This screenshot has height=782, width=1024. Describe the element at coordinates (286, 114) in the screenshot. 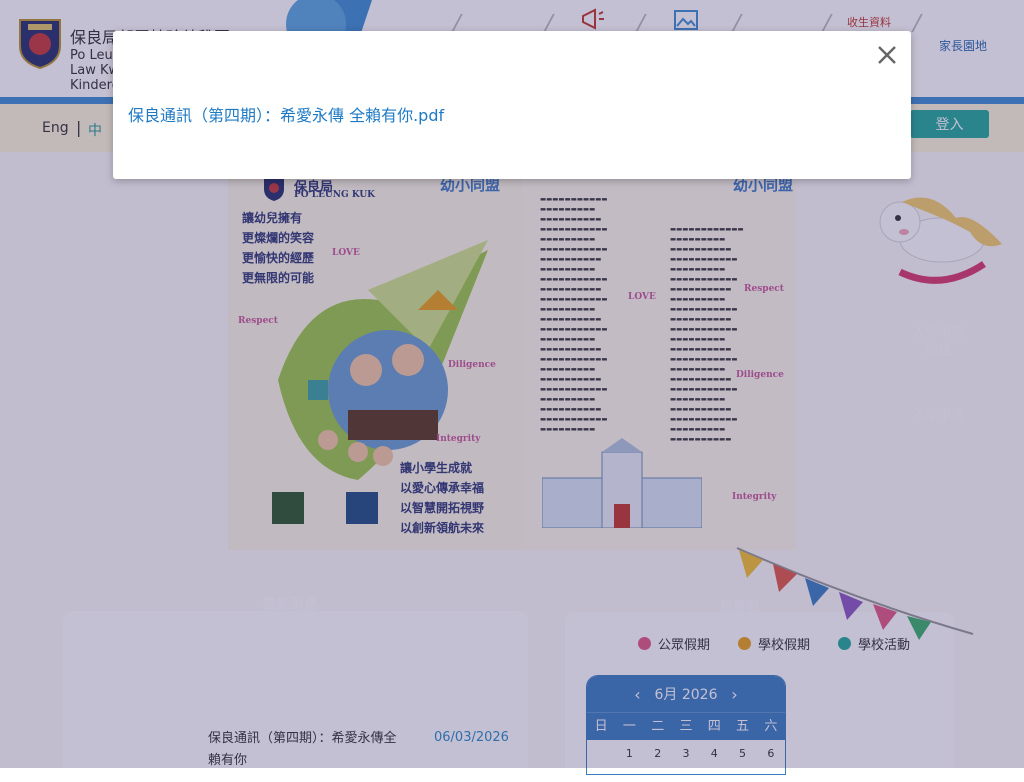

I see `pdf-attachment-link: 保良通訊（第四期）：希愛永傳 全賴有你.pdf` at that location.